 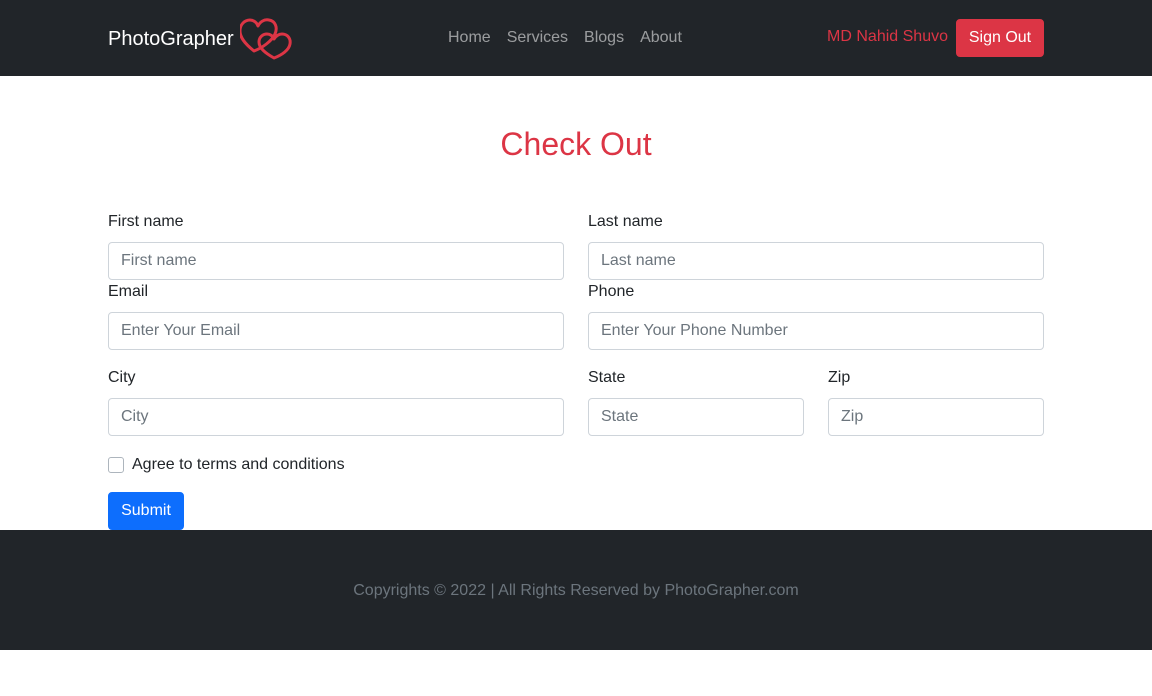 I want to click on email-input, so click(x=336, y=331).